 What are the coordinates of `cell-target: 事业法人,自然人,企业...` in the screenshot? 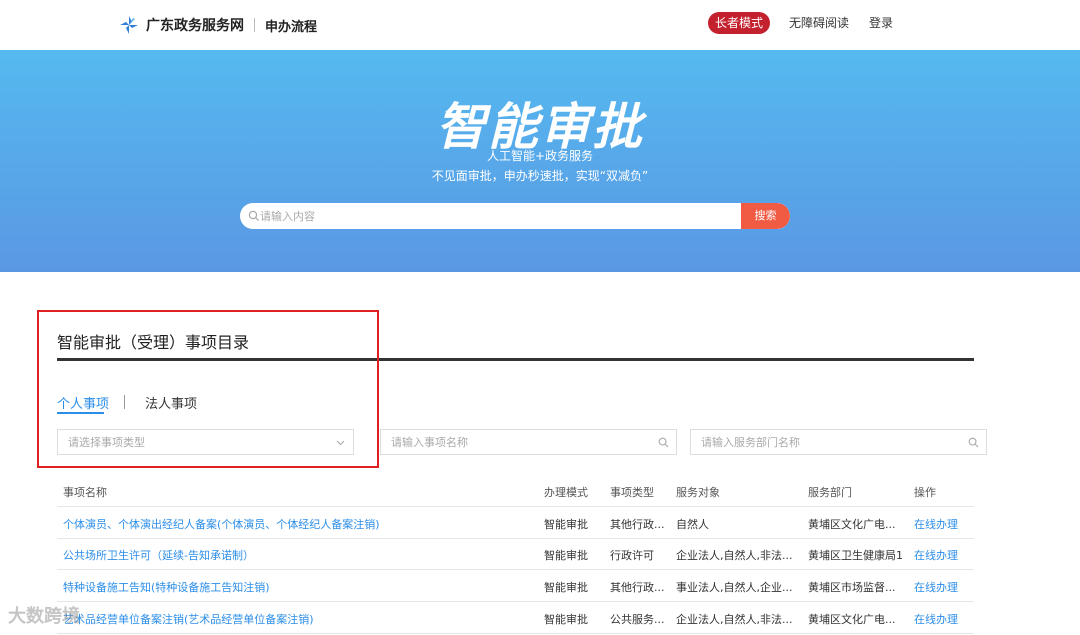 It's located at (734, 587).